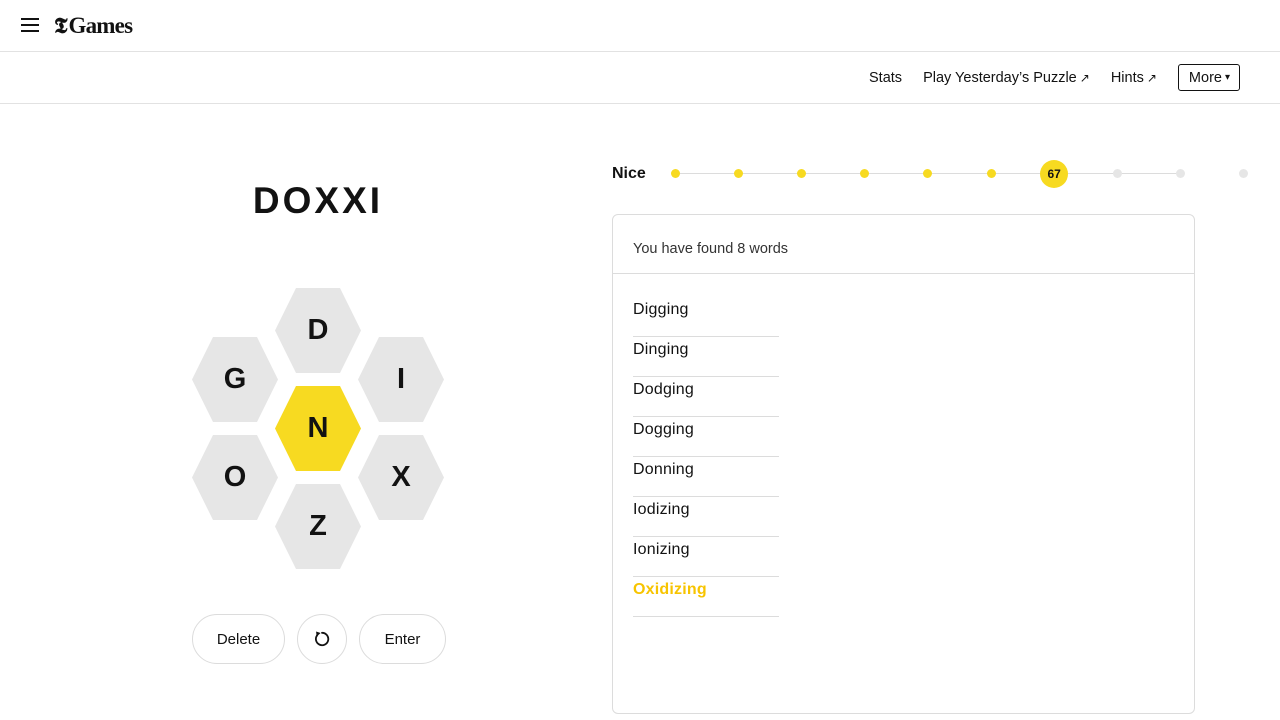  I want to click on delete-label: Delete, so click(238, 639).